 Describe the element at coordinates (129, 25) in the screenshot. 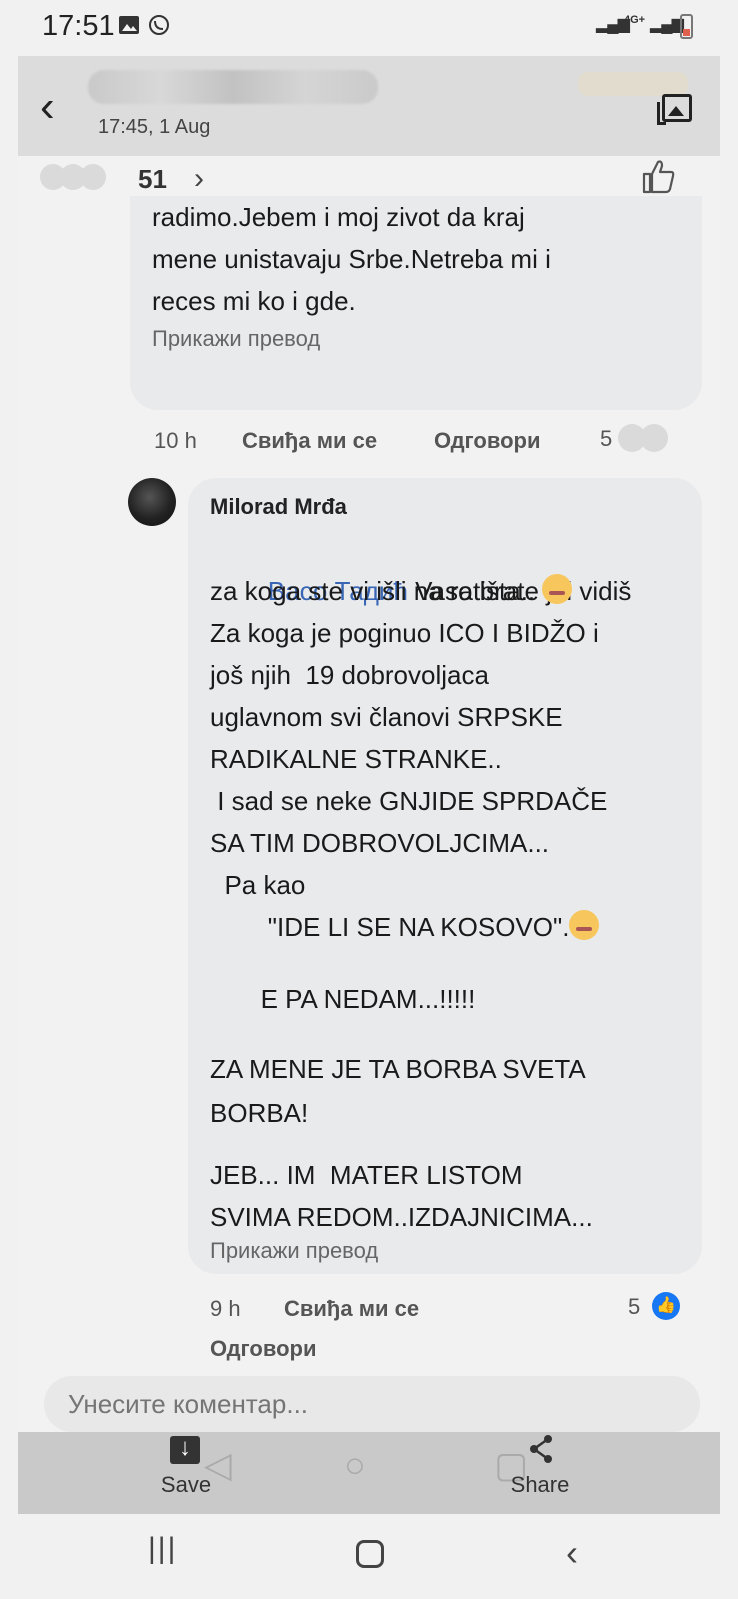

I see `image-notification-icon` at that location.